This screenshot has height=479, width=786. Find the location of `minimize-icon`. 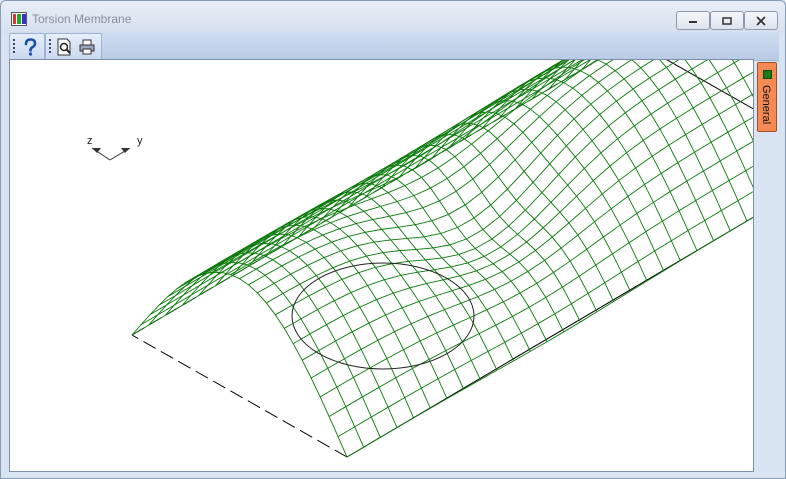

minimize-icon is located at coordinates (693, 21).